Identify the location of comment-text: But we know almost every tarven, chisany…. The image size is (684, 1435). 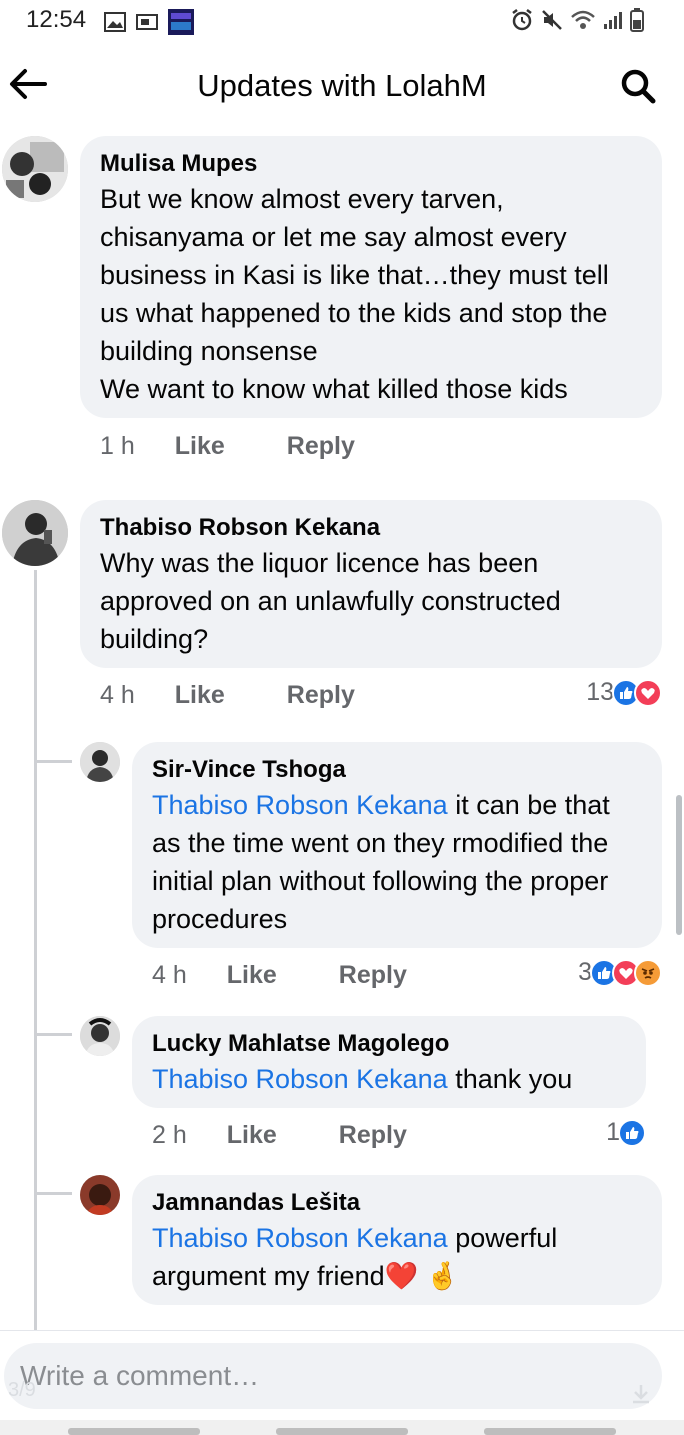
(354, 294).